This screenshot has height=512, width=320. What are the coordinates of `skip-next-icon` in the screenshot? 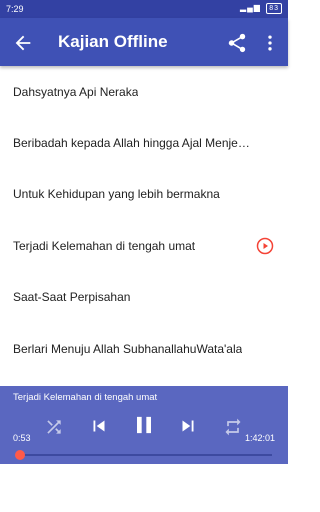 It's located at (188, 426).